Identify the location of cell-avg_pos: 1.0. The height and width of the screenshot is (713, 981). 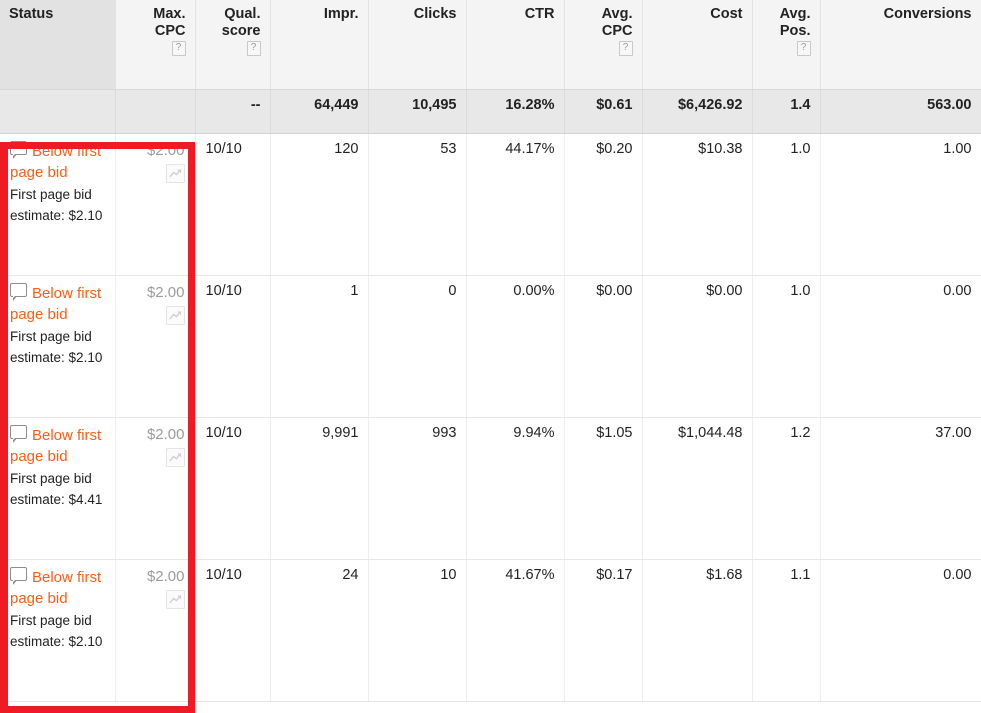
(786, 204).